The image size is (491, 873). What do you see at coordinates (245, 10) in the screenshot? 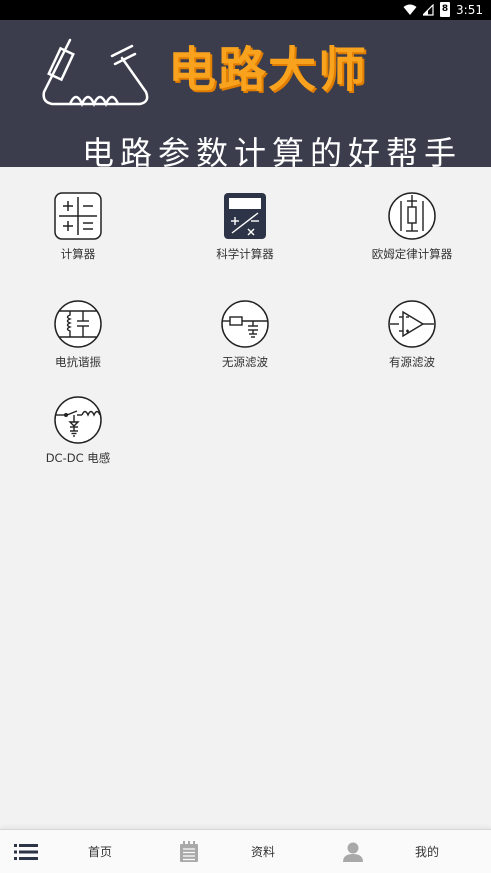
I see `status-bar: 8 3:51` at bounding box center [245, 10].